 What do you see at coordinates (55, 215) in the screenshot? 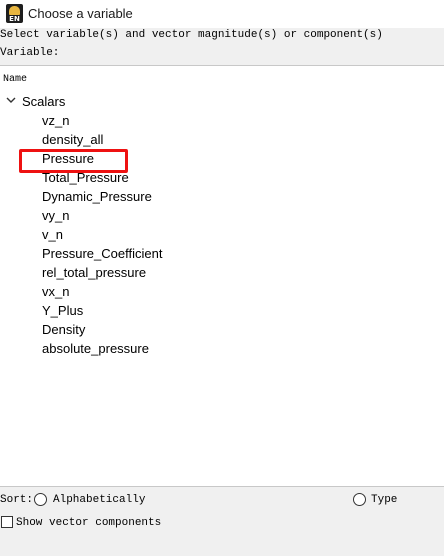
I see `tree-item-vy-n: vy_n` at bounding box center [55, 215].